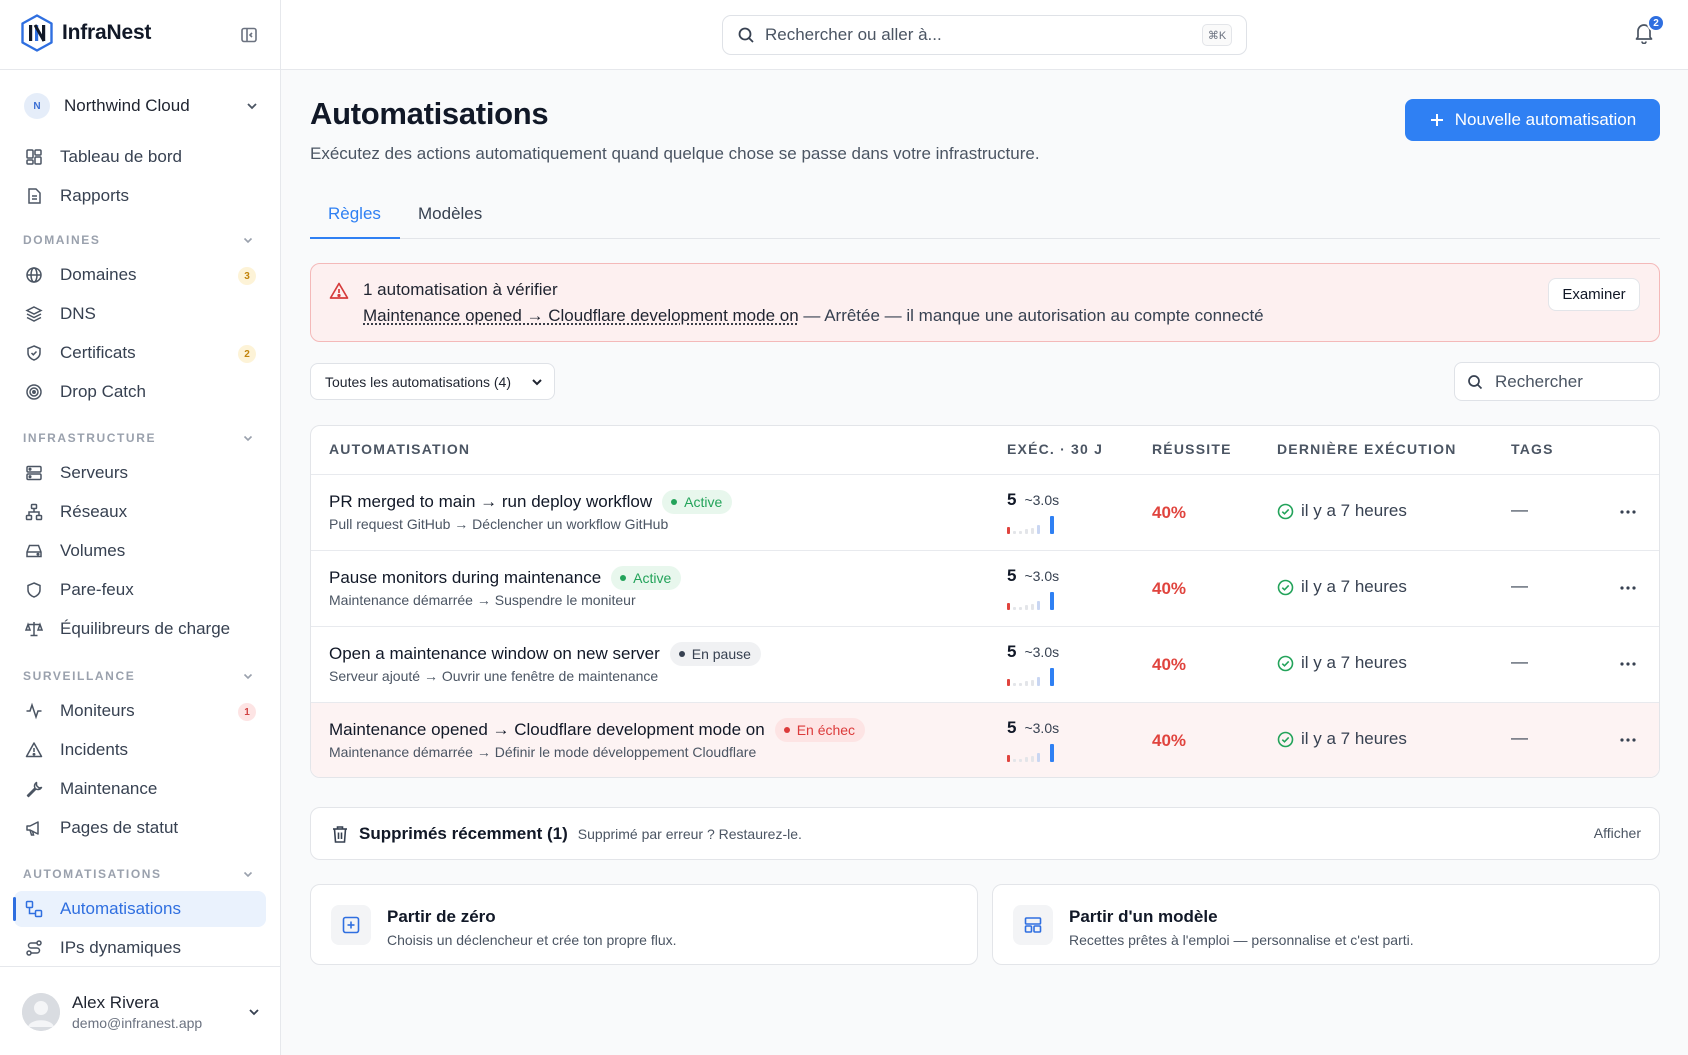 The width and height of the screenshot is (1688, 1055). Describe the element at coordinates (139, 240) in the screenshot. I see `section-domaines: DOMAINES` at that location.